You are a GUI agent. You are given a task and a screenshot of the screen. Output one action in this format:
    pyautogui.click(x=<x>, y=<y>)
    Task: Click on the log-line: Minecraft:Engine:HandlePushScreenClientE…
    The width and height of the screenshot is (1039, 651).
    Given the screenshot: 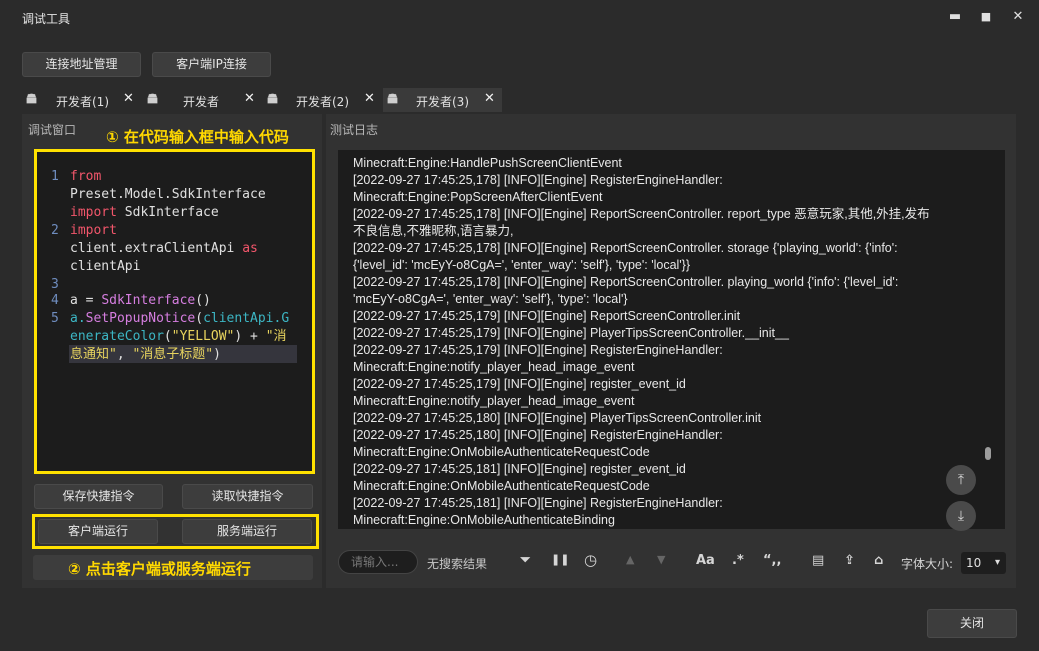 What is the action you would take?
    pyautogui.click(x=487, y=163)
    